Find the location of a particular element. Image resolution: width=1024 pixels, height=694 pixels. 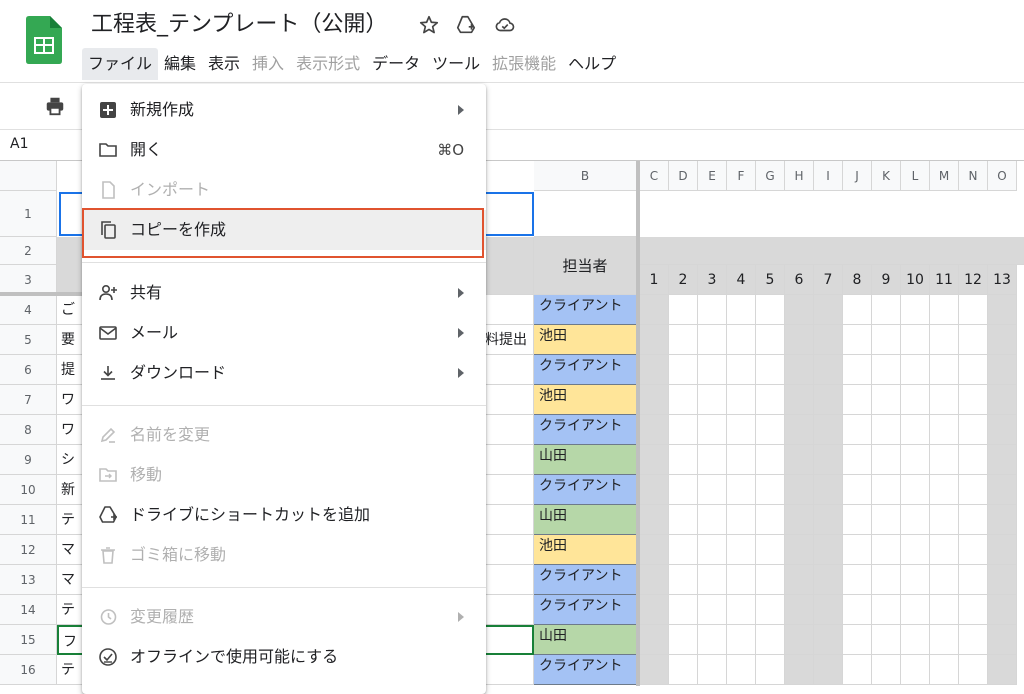

menu-item-new: 新規作成 is located at coordinates (284, 110).